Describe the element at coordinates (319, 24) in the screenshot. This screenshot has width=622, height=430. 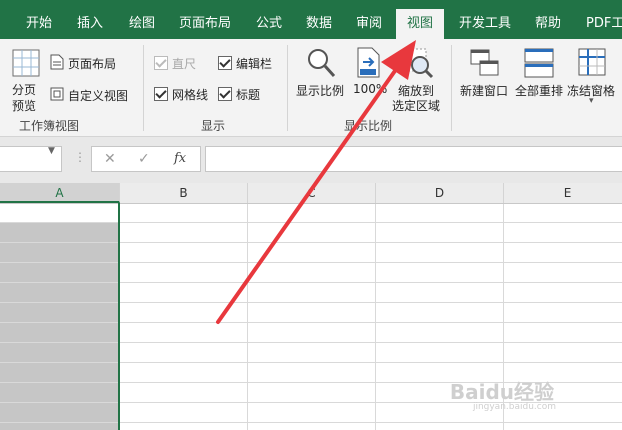
I see `tab-data: 数据` at that location.